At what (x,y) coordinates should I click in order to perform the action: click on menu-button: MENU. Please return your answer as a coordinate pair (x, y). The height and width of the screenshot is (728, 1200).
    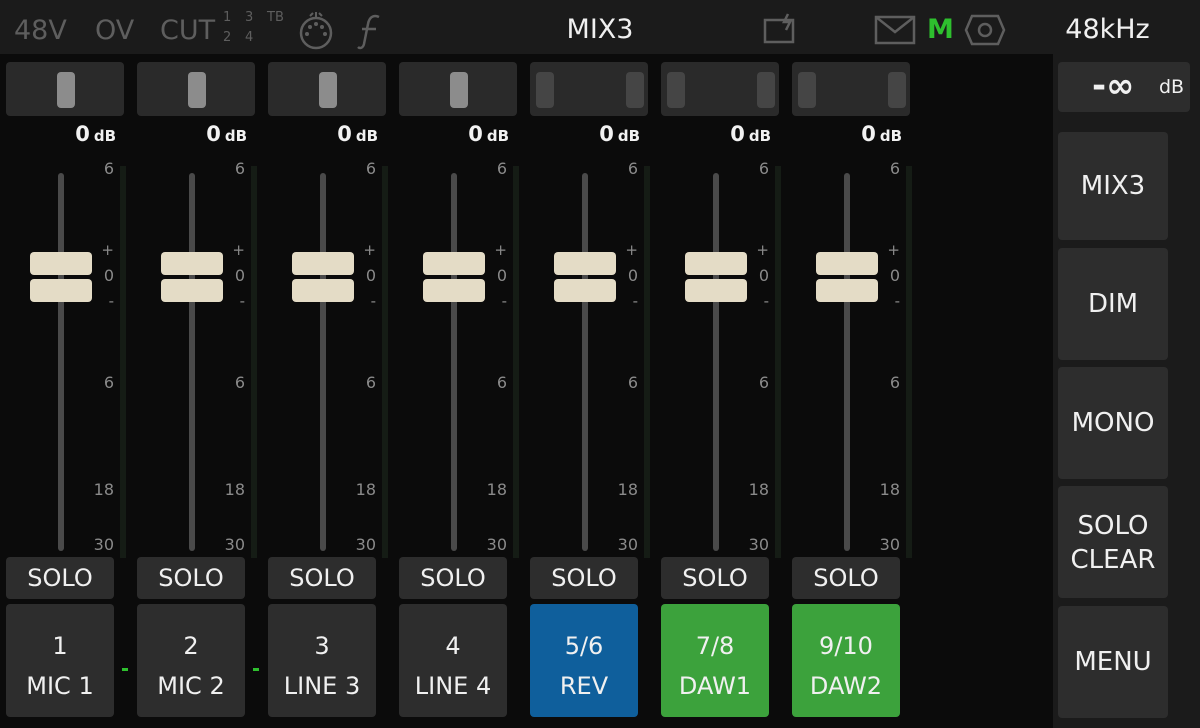
    Looking at the image, I should click on (1113, 662).